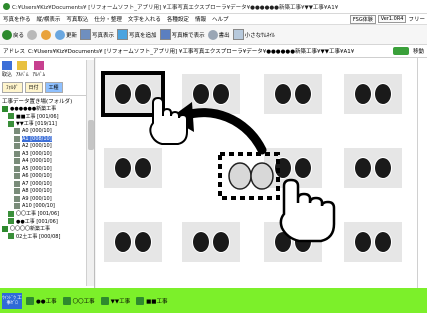 Image resolution: width=427 pixels, height=313 pixels. I want to click on up-icon, so click(46, 34).